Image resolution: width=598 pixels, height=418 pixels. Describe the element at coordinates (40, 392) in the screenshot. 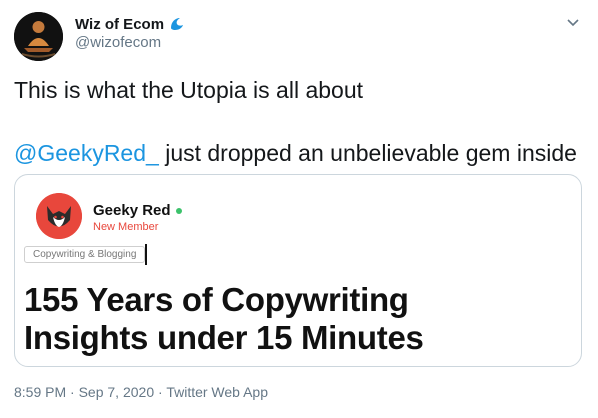

I see `tweet-time: 8:59 PM` at that location.